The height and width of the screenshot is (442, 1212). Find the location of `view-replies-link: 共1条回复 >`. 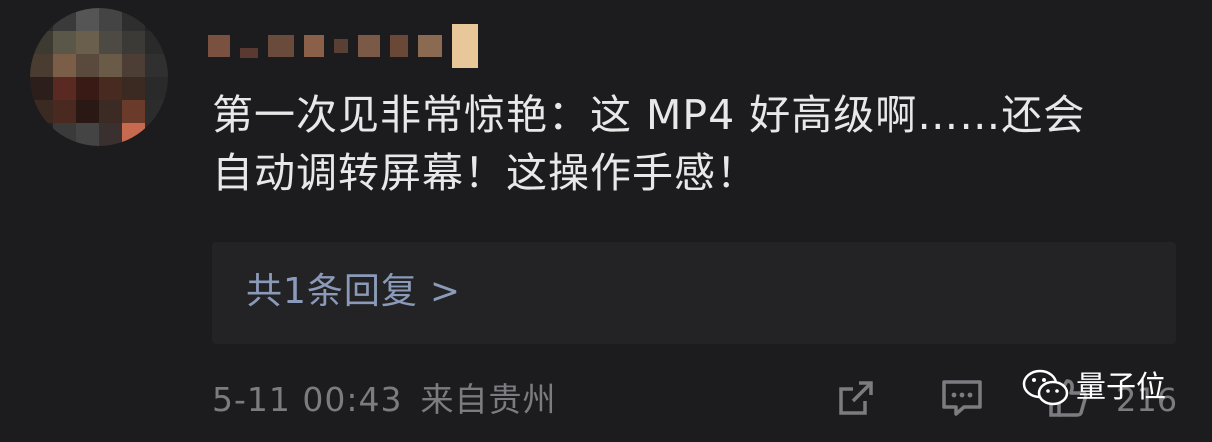

view-replies-link: 共1条回复 > is located at coordinates (353, 292).